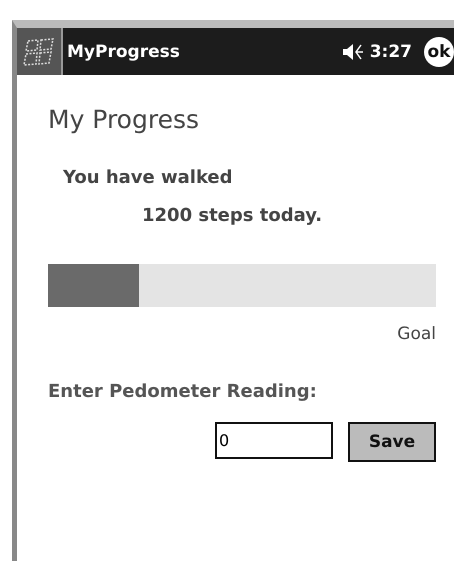  What do you see at coordinates (124, 119) in the screenshot?
I see `page-heading: My Progress` at bounding box center [124, 119].